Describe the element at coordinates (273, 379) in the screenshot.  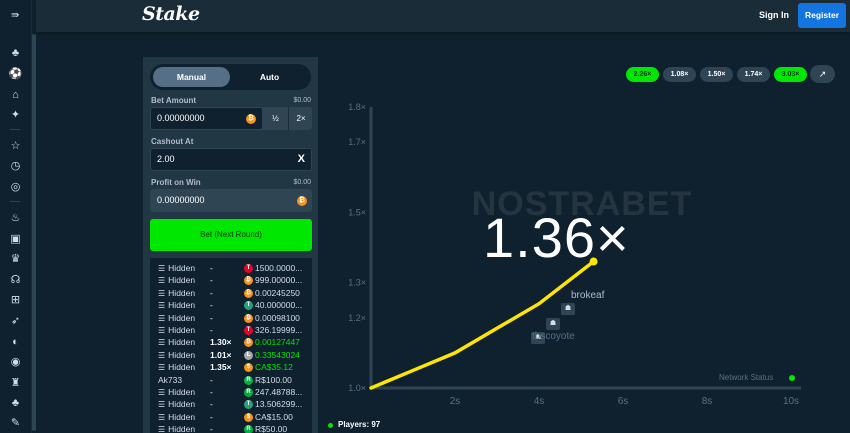
I see `bet-amount: R$100.00` at that location.